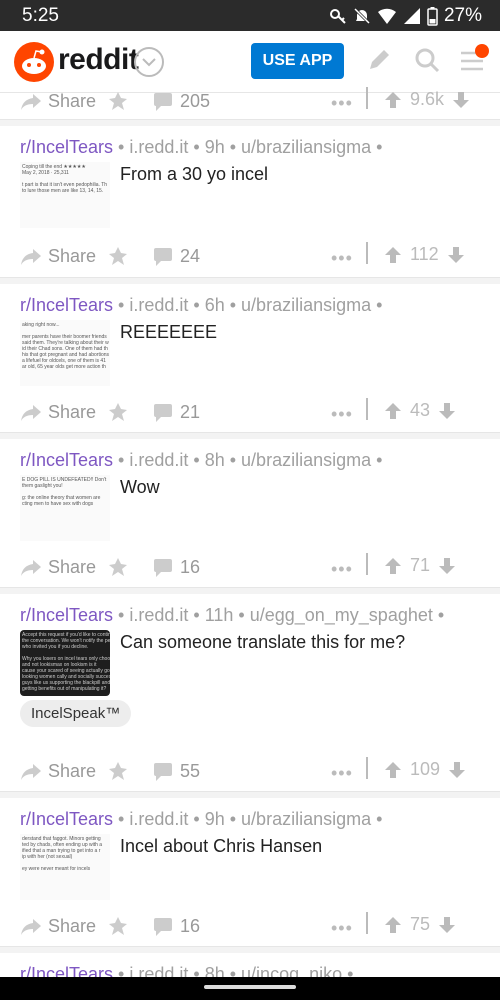 The width and height of the screenshot is (500, 1000). Describe the element at coordinates (337, 16) in the screenshot. I see `vpn-key-icon` at that location.